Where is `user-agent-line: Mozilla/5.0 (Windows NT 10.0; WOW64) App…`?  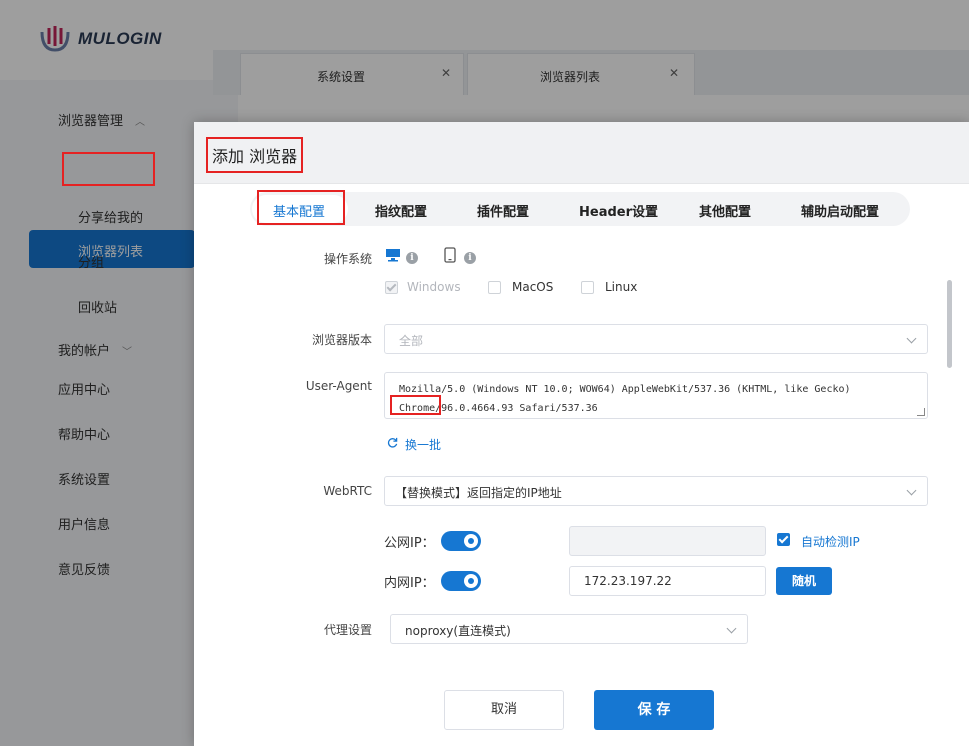
user-agent-line: Mozilla/5.0 (Windows NT 10.0; WOW64) App… is located at coordinates (625, 389).